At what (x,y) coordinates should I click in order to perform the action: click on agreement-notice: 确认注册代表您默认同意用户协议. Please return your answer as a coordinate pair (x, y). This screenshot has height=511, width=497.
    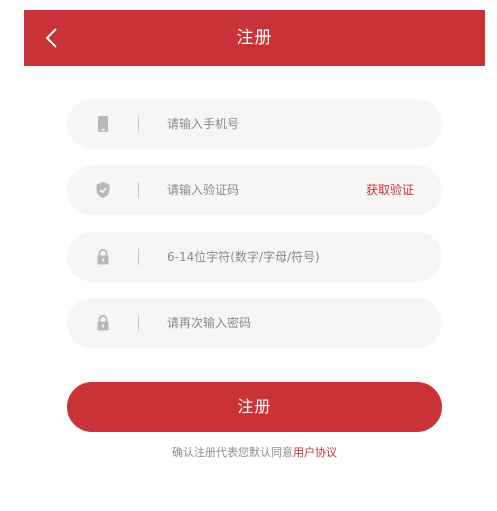
    Looking at the image, I should click on (248, 452).